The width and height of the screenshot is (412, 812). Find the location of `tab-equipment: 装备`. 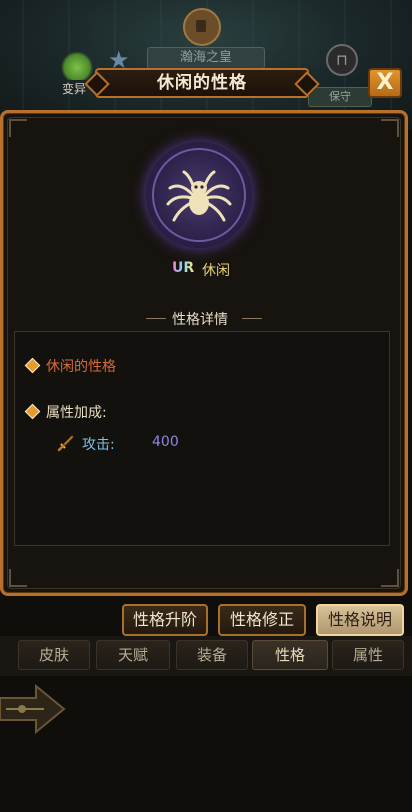

tab-equipment: 装备 is located at coordinates (212, 655).